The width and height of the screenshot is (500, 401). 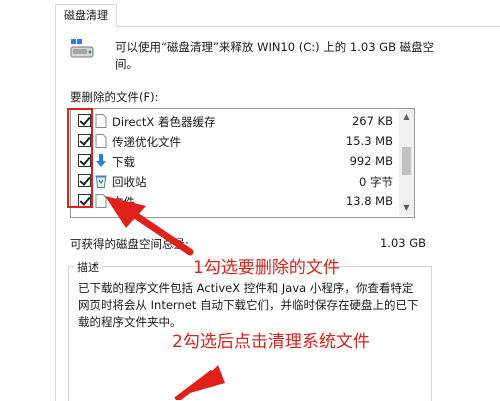 I want to click on checkbox-highlight-box, so click(x=80, y=158).